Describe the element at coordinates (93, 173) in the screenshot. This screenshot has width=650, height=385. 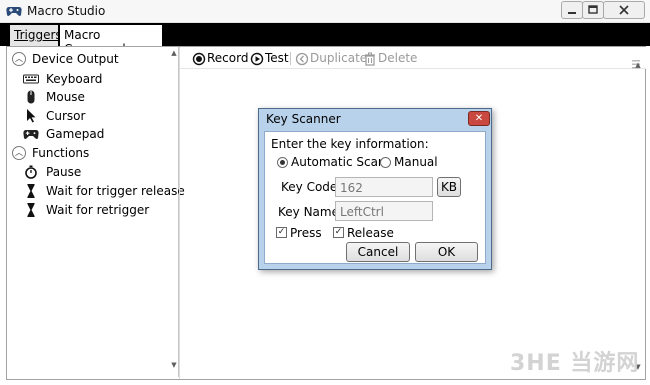
I see `command-pause: Pause` at that location.